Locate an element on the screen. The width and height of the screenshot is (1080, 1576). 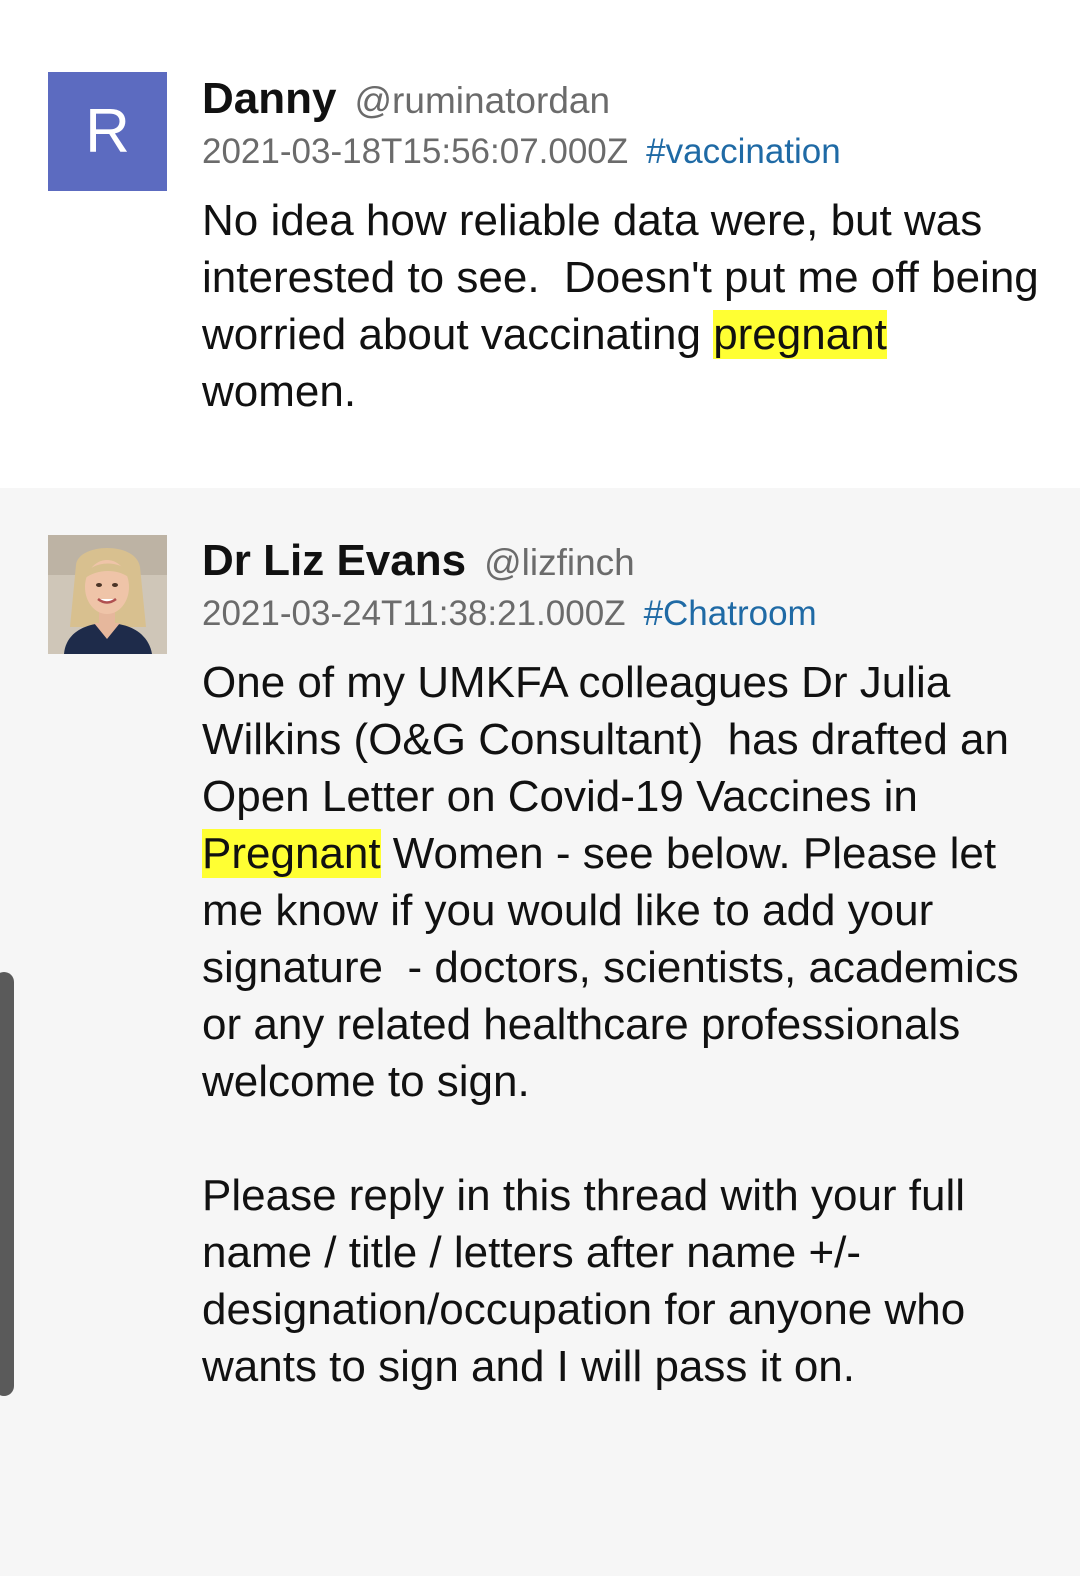
author-name: Danny is located at coordinates (269, 99).